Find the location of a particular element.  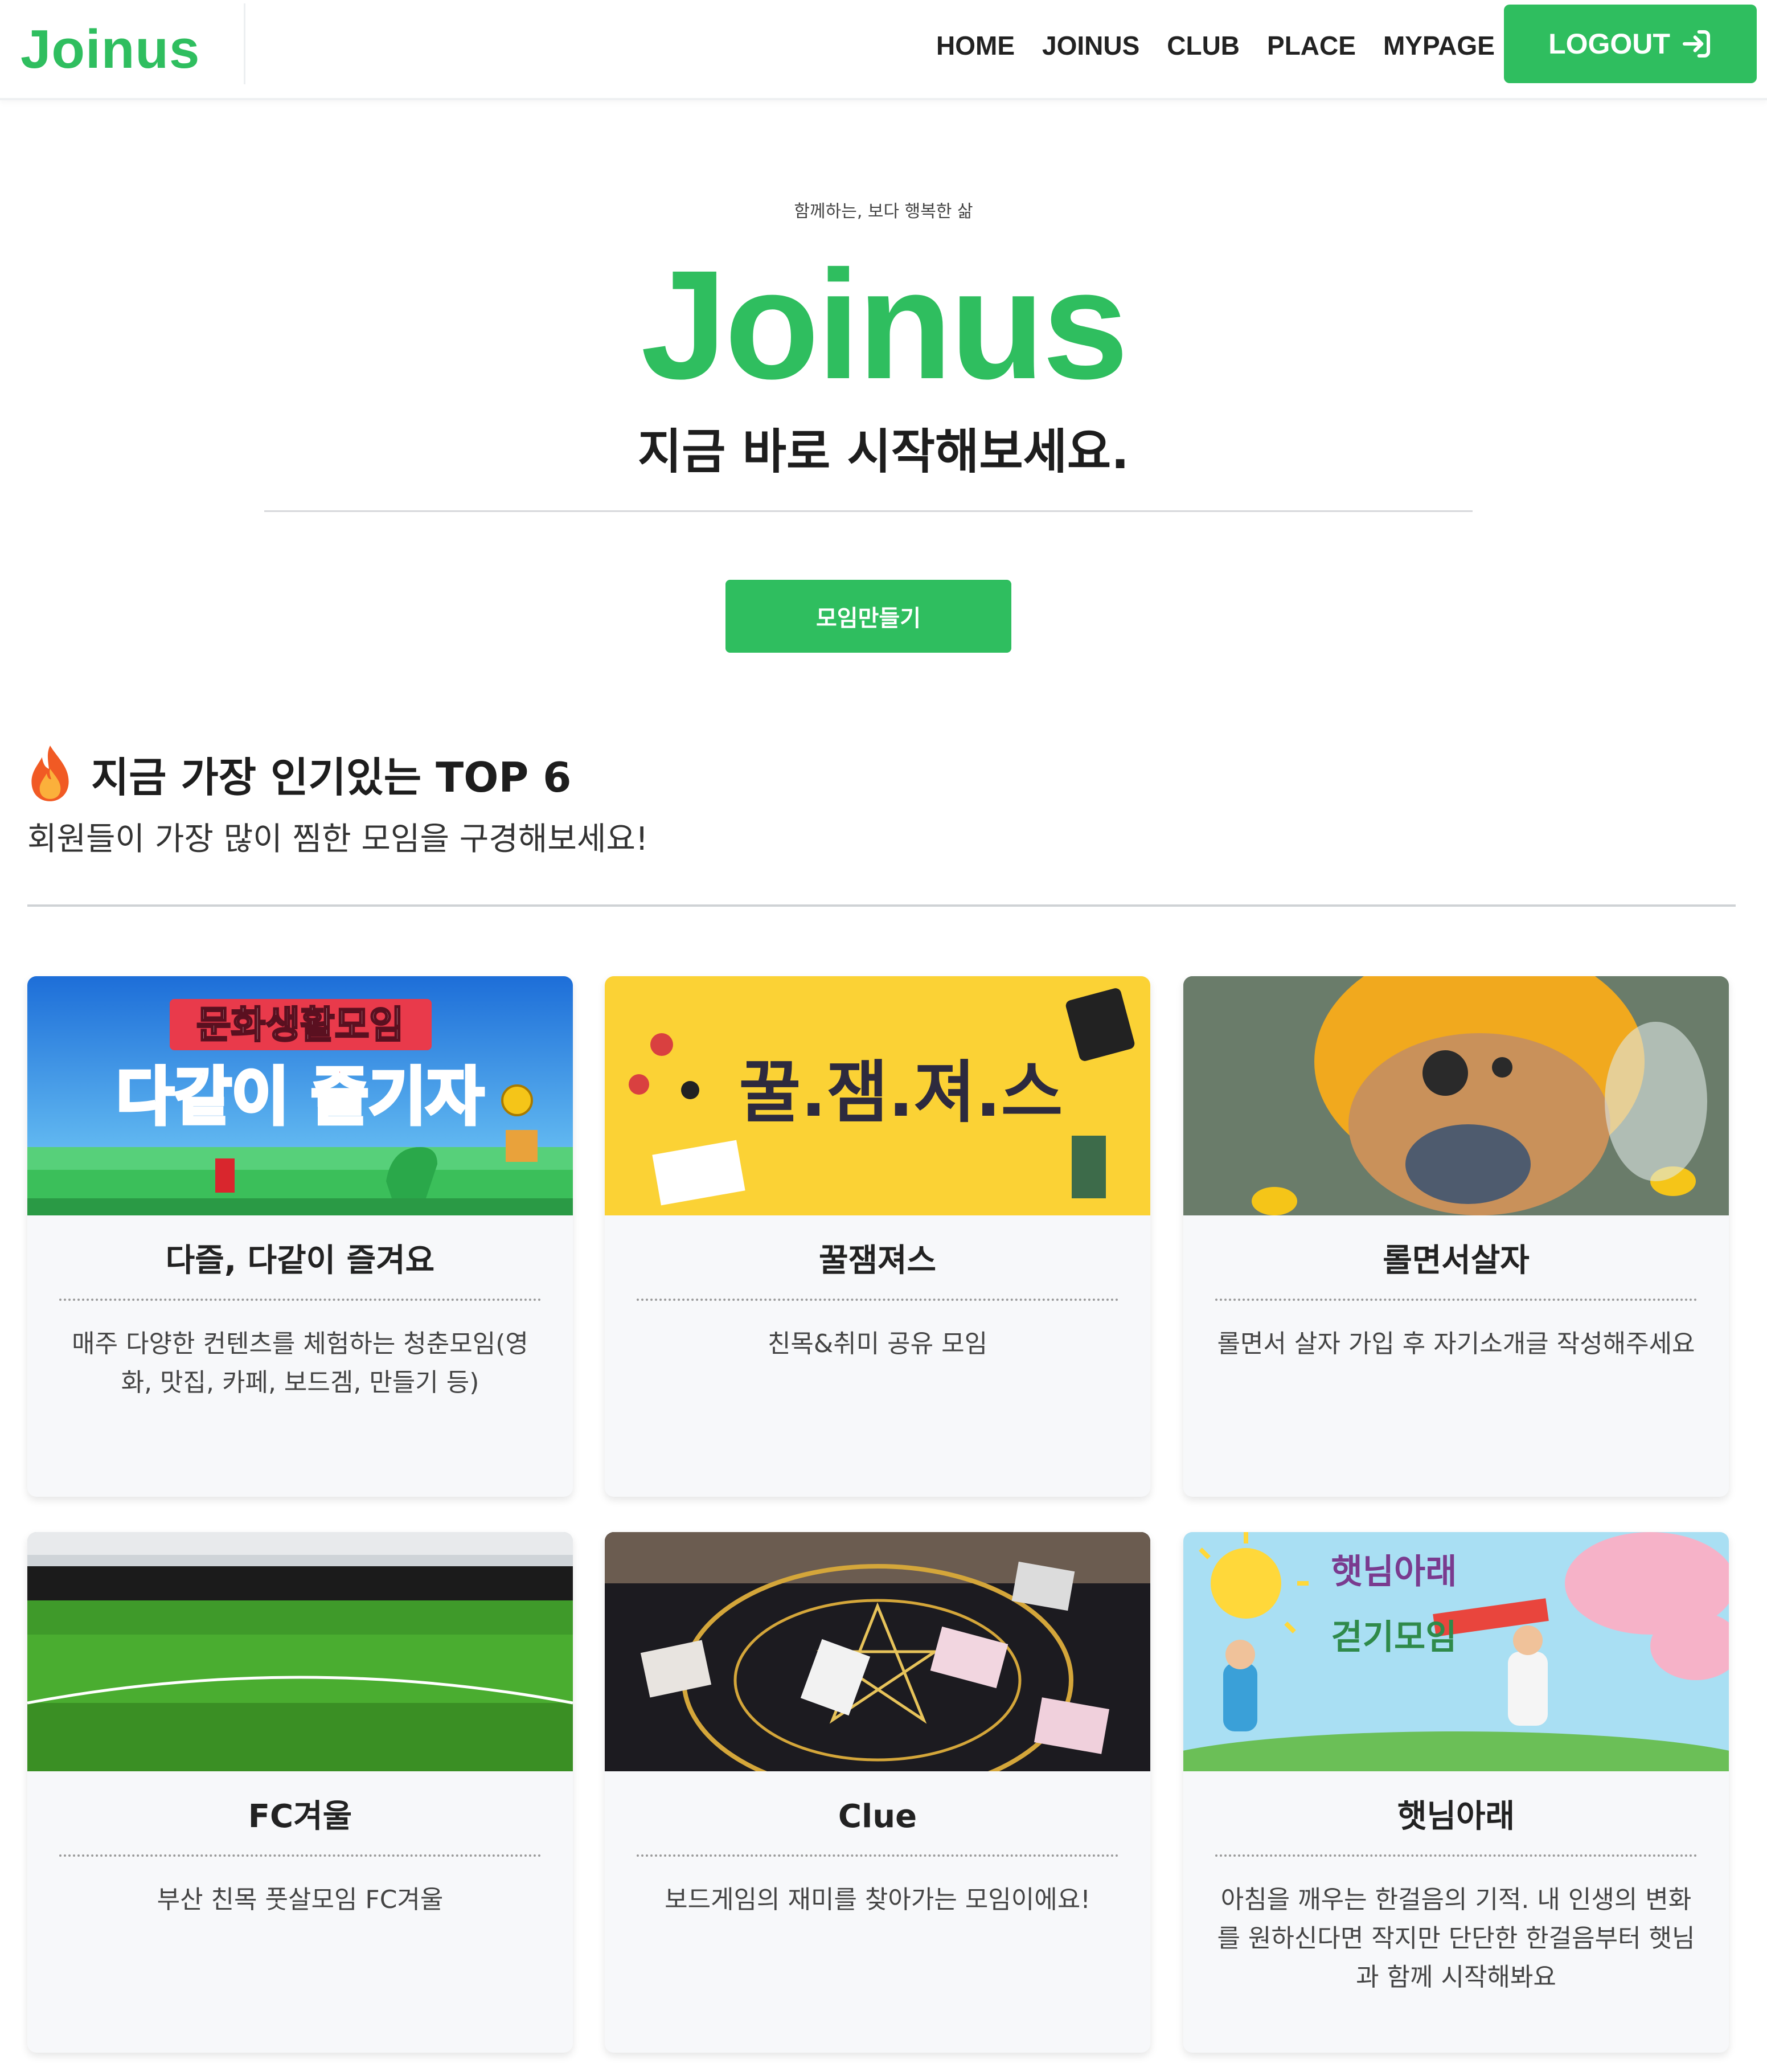

club-title: Clue is located at coordinates (877, 1817).